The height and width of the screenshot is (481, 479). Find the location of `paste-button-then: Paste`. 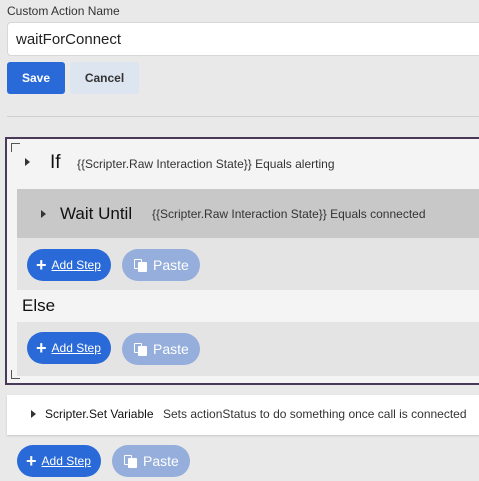

paste-button-then: Paste is located at coordinates (161, 265).